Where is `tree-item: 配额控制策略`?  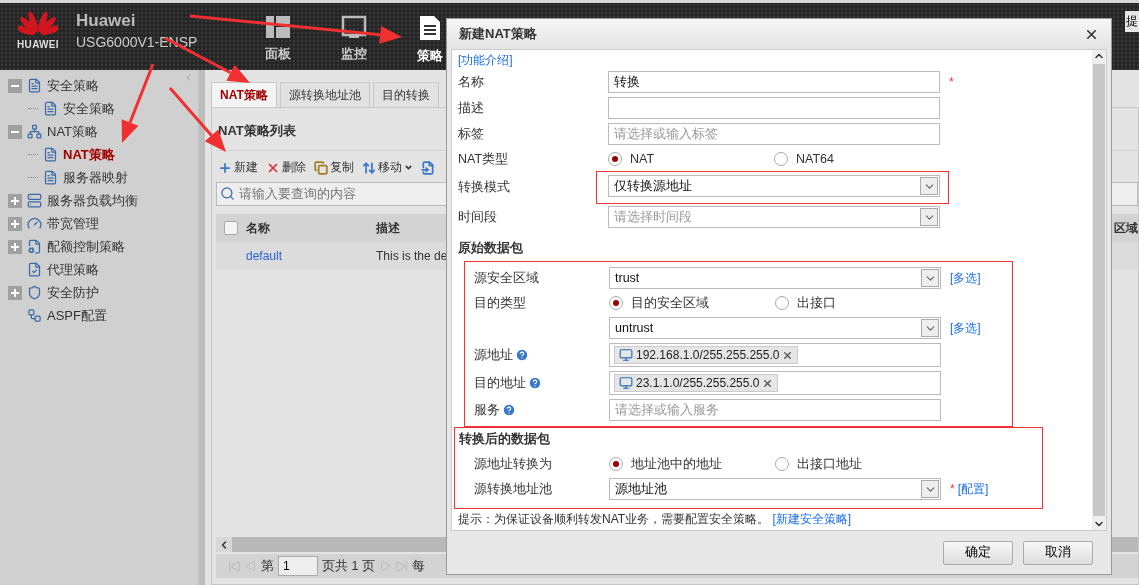
tree-item: 配额控制策略 is located at coordinates (103, 246).